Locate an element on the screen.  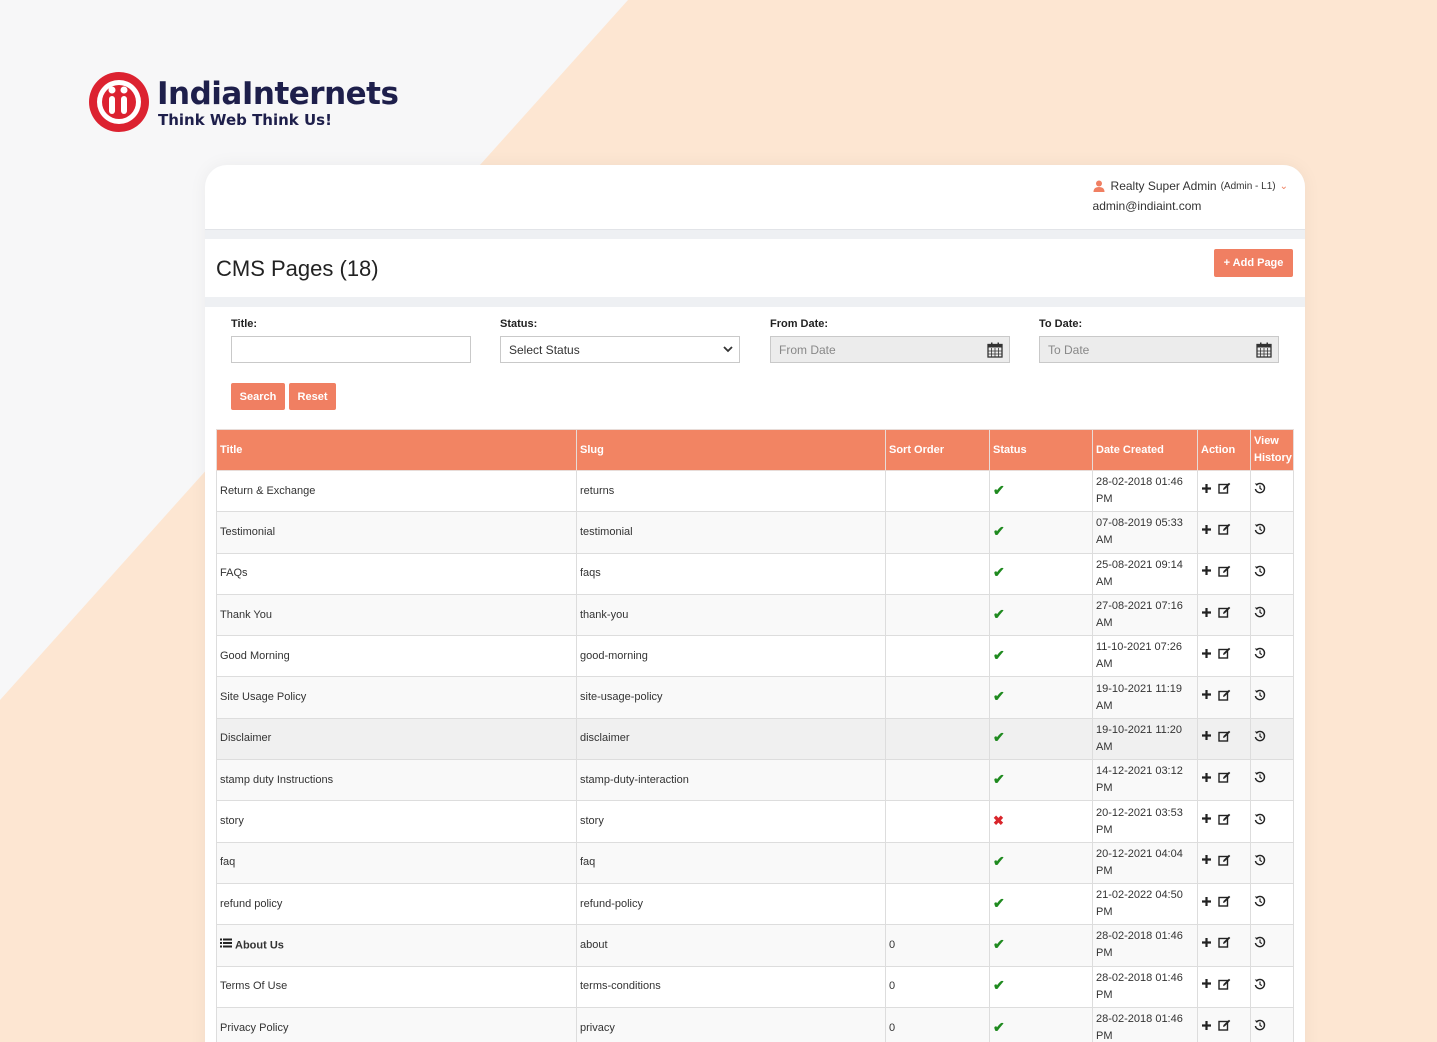
user-email: admin@indiaint.com is located at coordinates (1147, 206).